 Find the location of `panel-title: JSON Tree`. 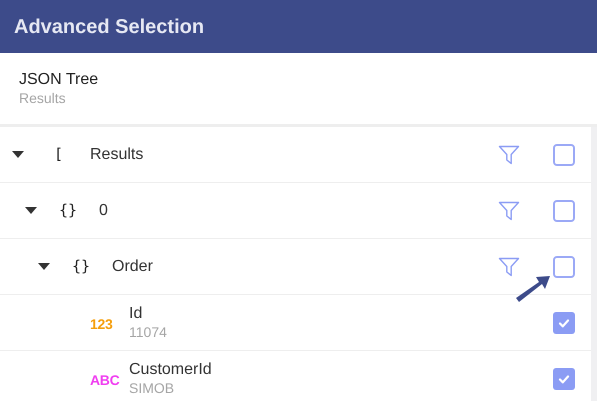

panel-title: JSON Tree is located at coordinates (59, 80).